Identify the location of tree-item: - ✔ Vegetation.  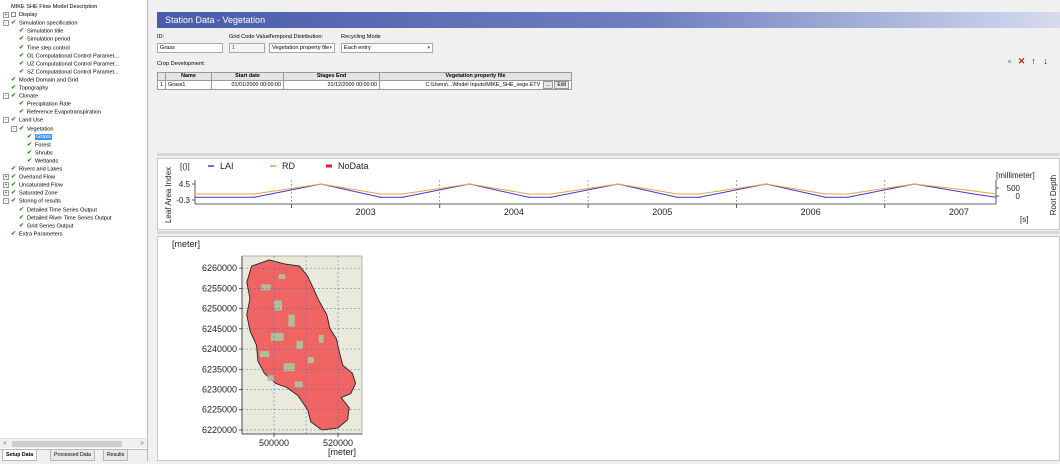
(32, 129).